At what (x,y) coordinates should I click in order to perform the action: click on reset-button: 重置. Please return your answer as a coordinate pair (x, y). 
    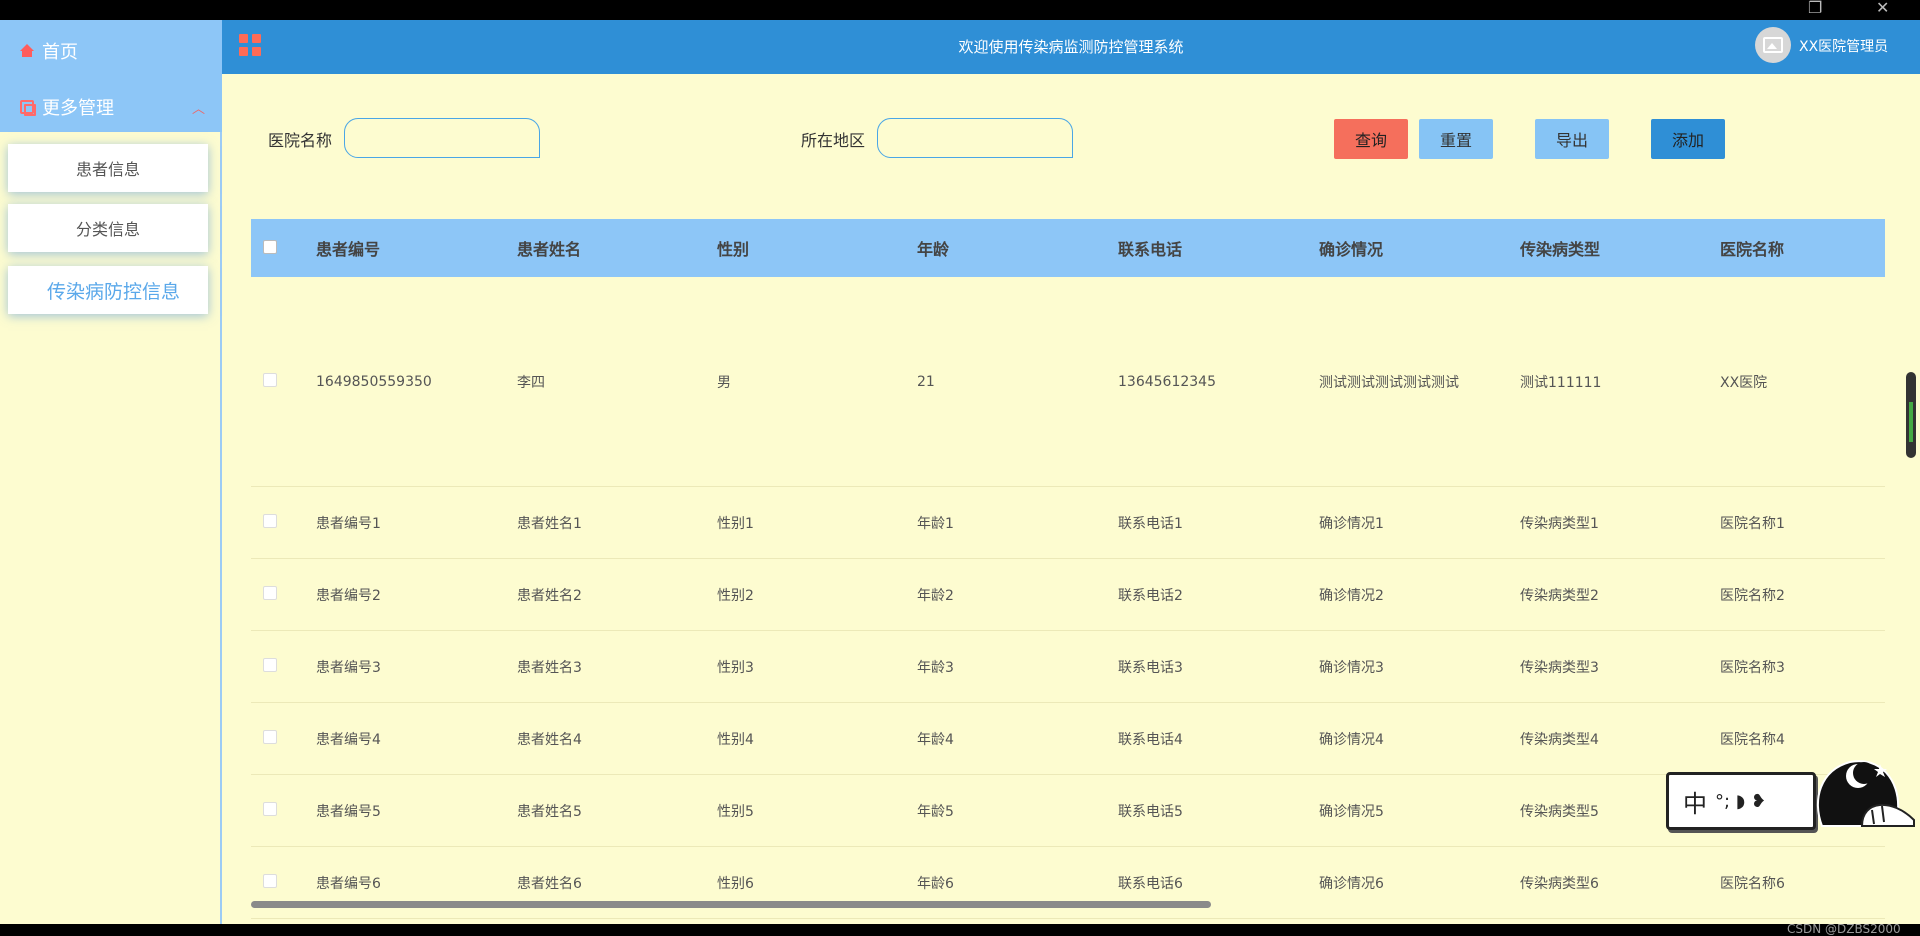
    Looking at the image, I should click on (1456, 139).